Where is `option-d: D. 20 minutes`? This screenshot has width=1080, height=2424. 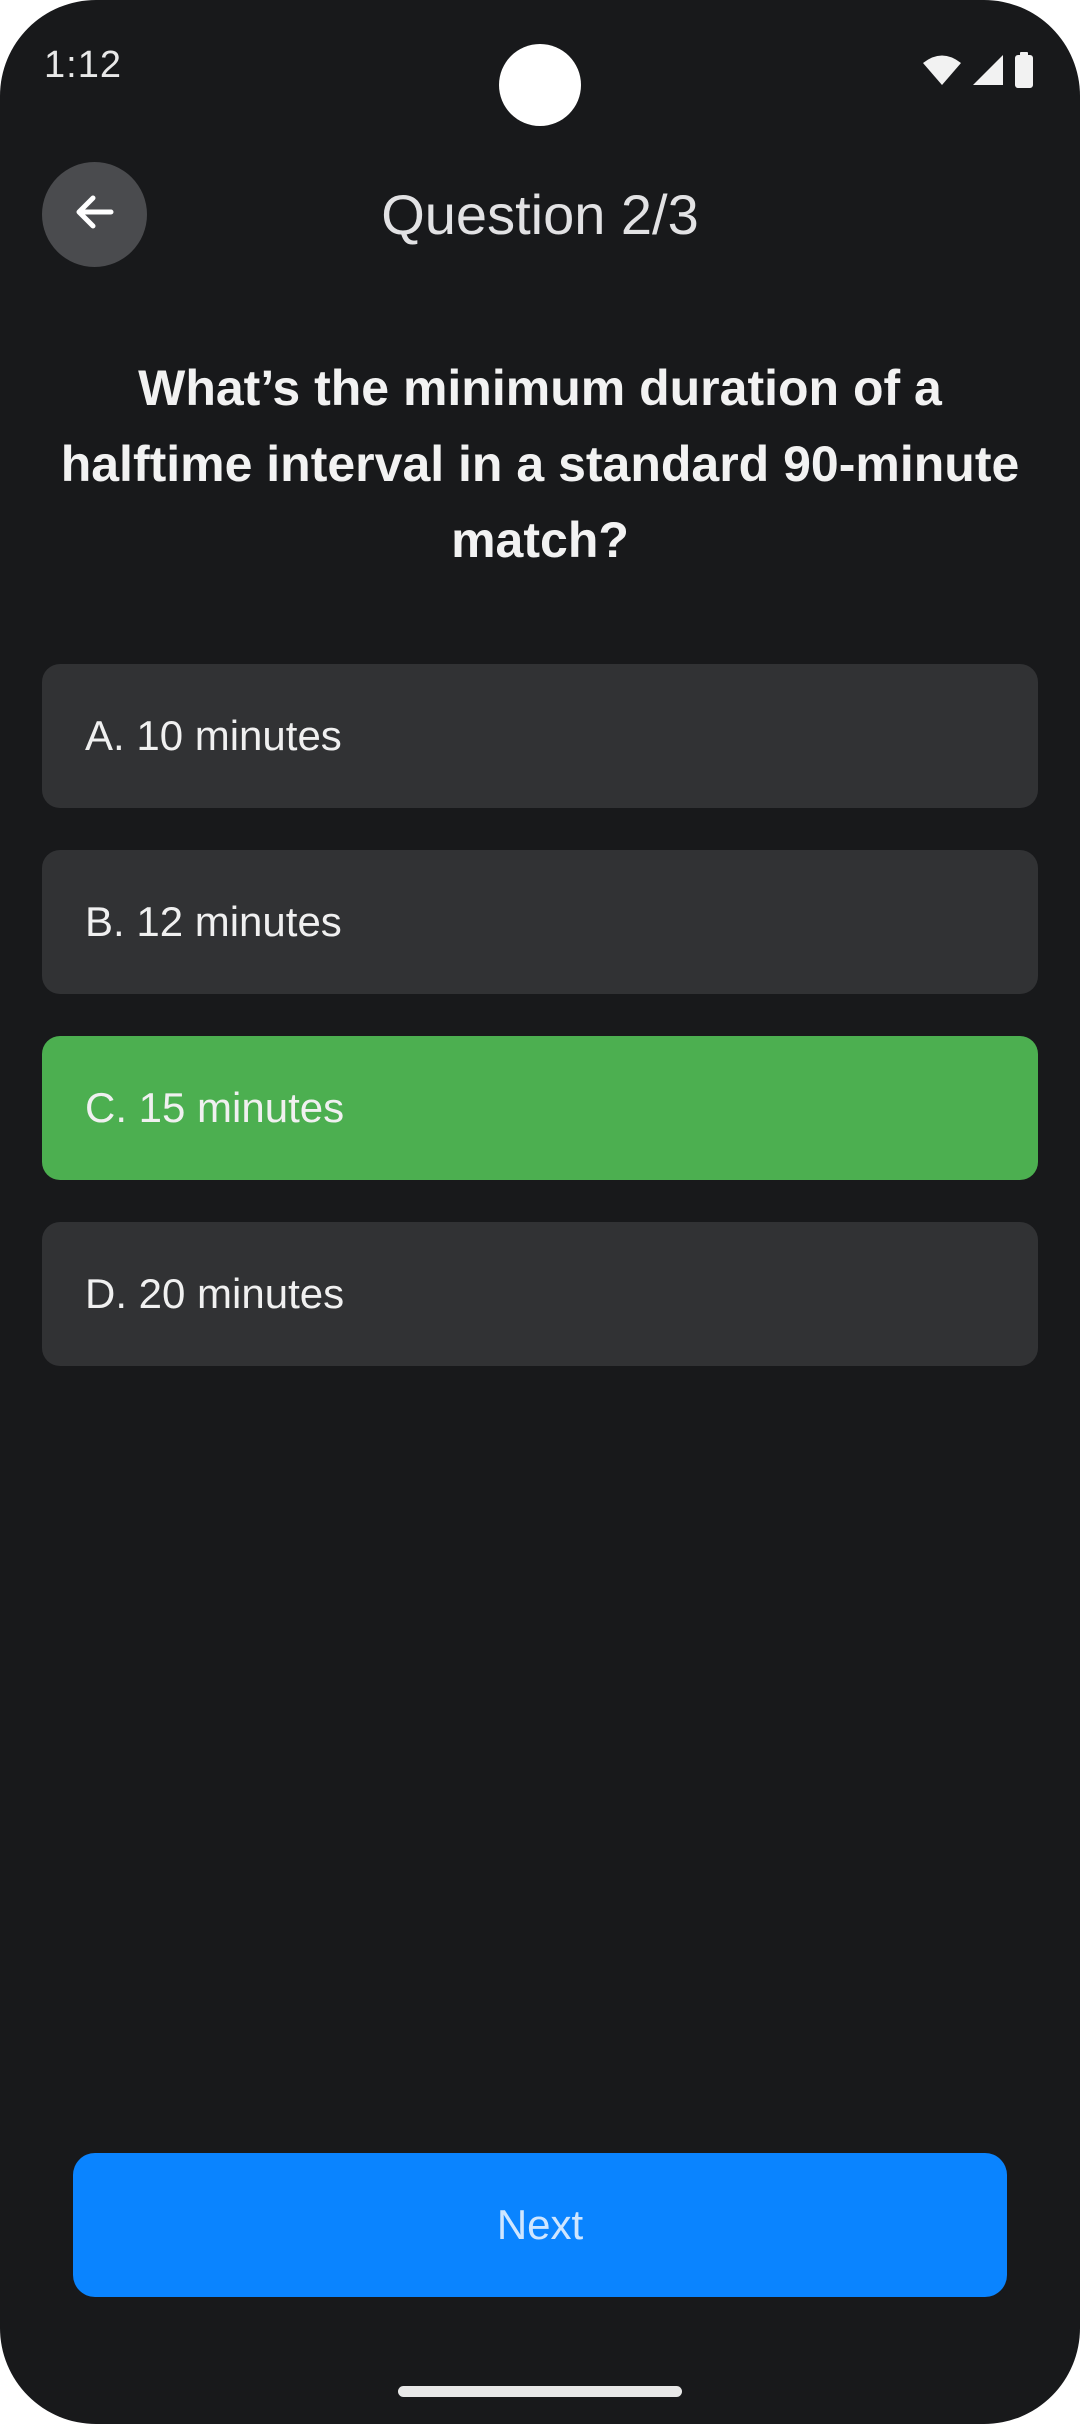 option-d: D. 20 minutes is located at coordinates (540, 1294).